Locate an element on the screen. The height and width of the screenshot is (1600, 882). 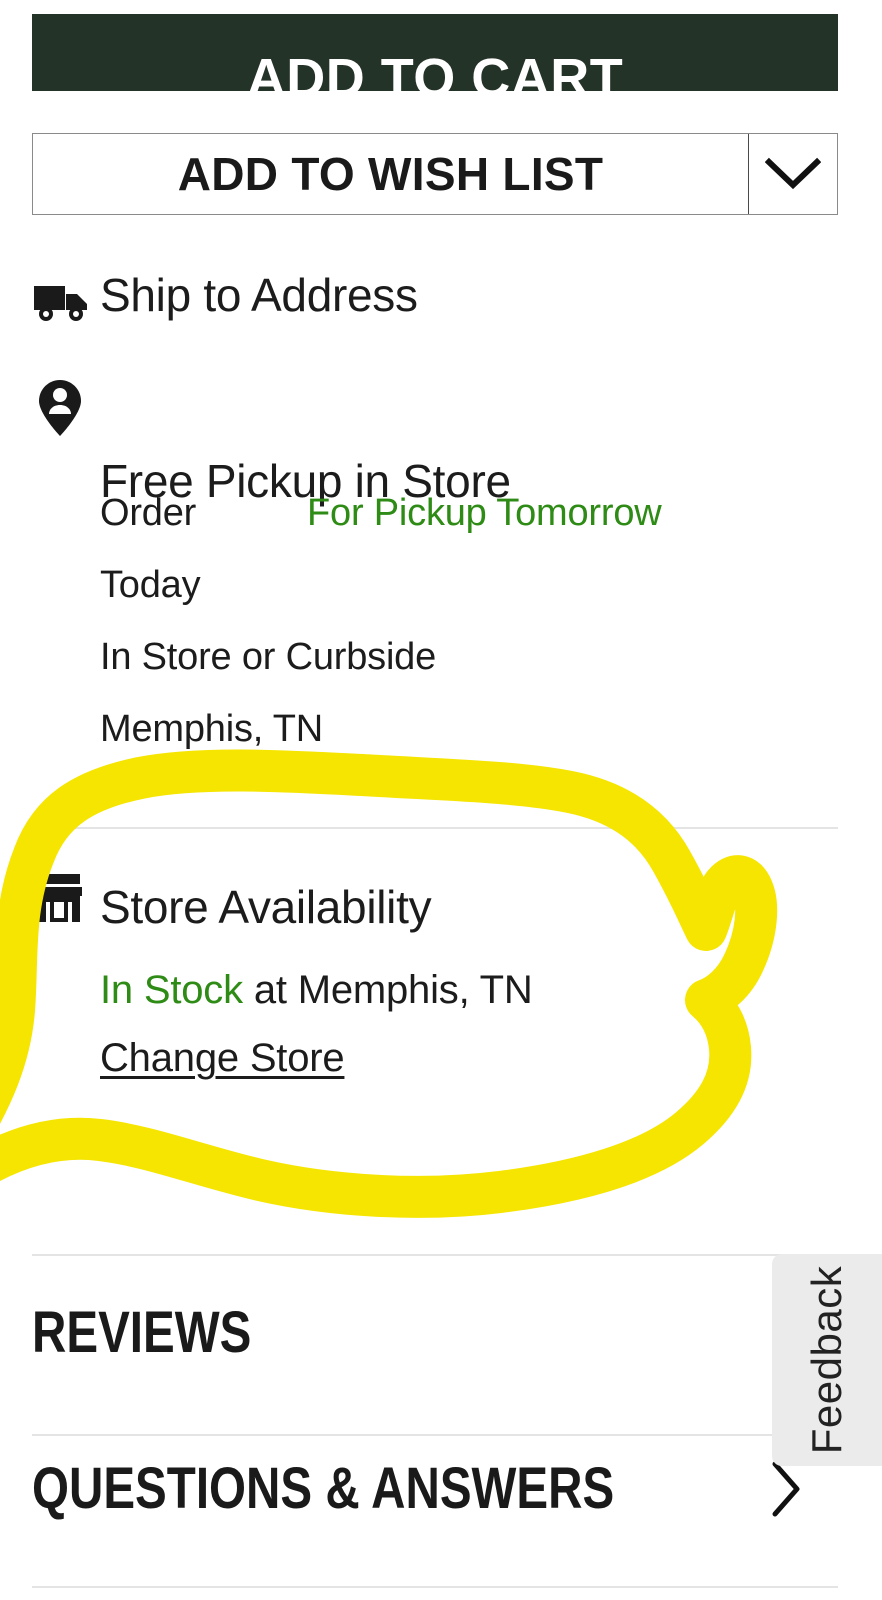
add-to-wish-list-label: ADD TO WISH LIST is located at coordinates (390, 174).